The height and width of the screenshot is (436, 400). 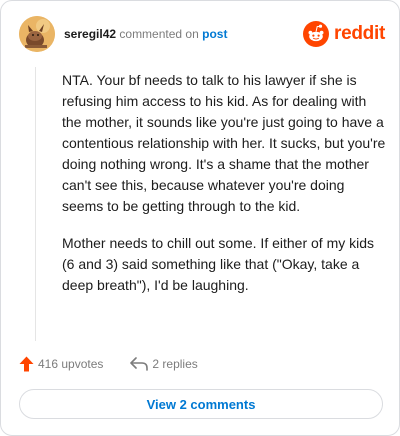 What do you see at coordinates (26, 364) in the screenshot?
I see `upvote-arrow-icon` at bounding box center [26, 364].